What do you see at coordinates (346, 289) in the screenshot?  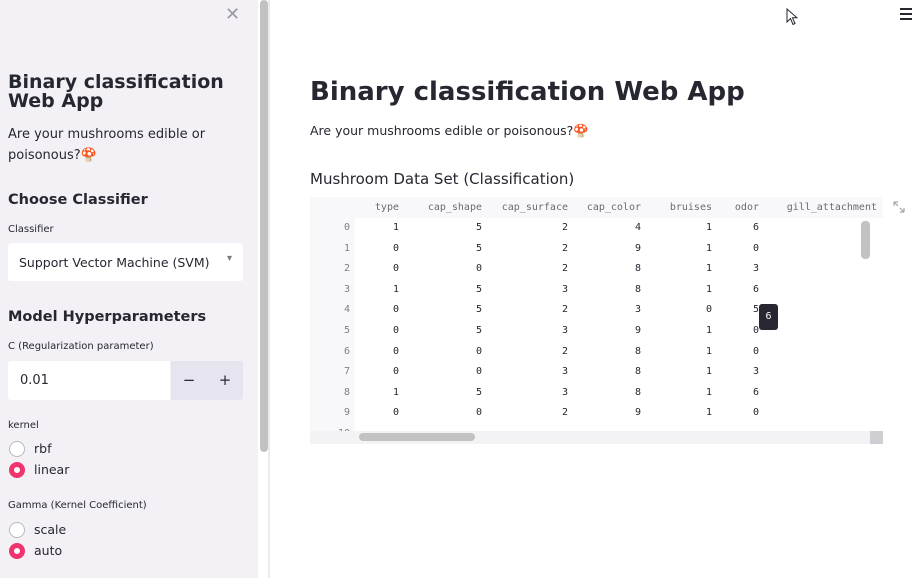 I see `row-index: 3` at bounding box center [346, 289].